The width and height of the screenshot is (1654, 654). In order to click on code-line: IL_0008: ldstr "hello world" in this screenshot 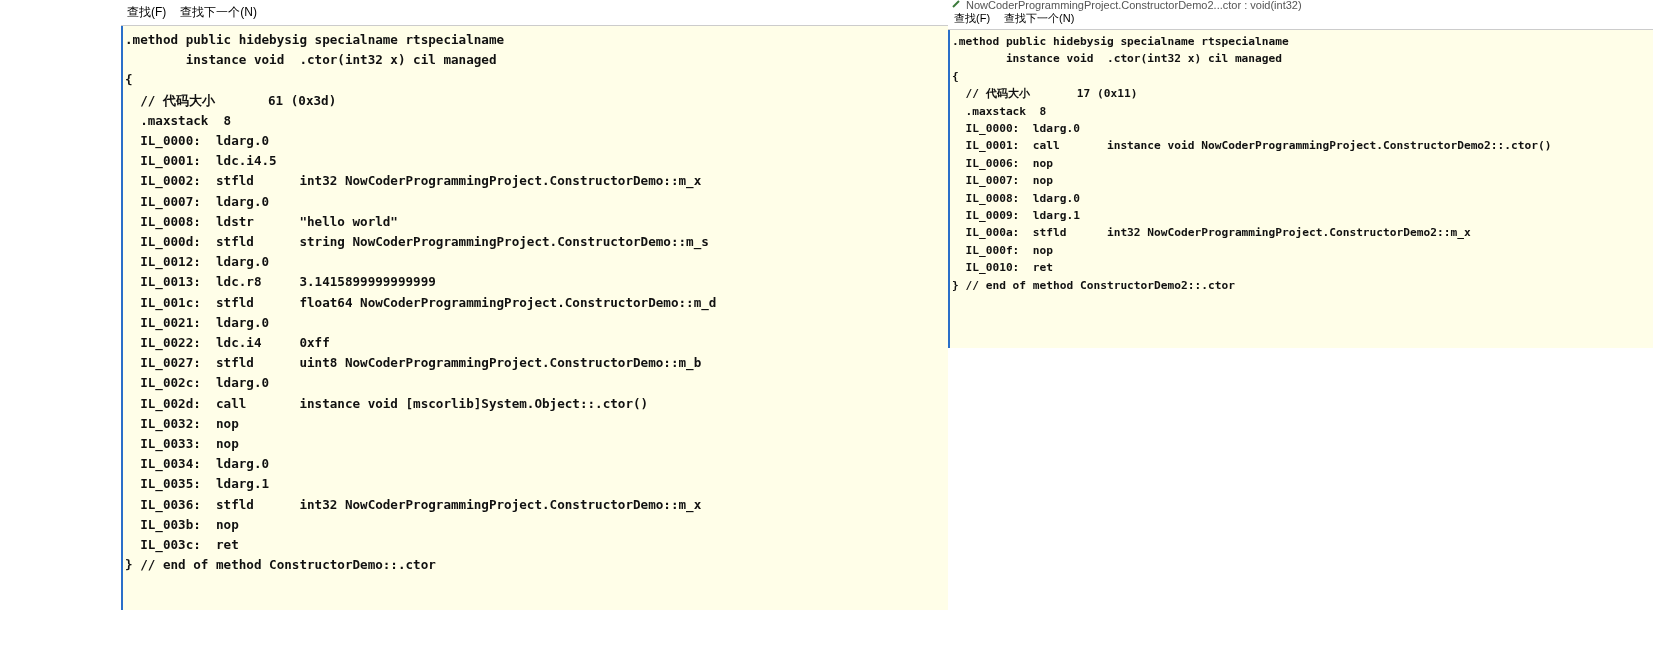, I will do `click(268, 222)`.